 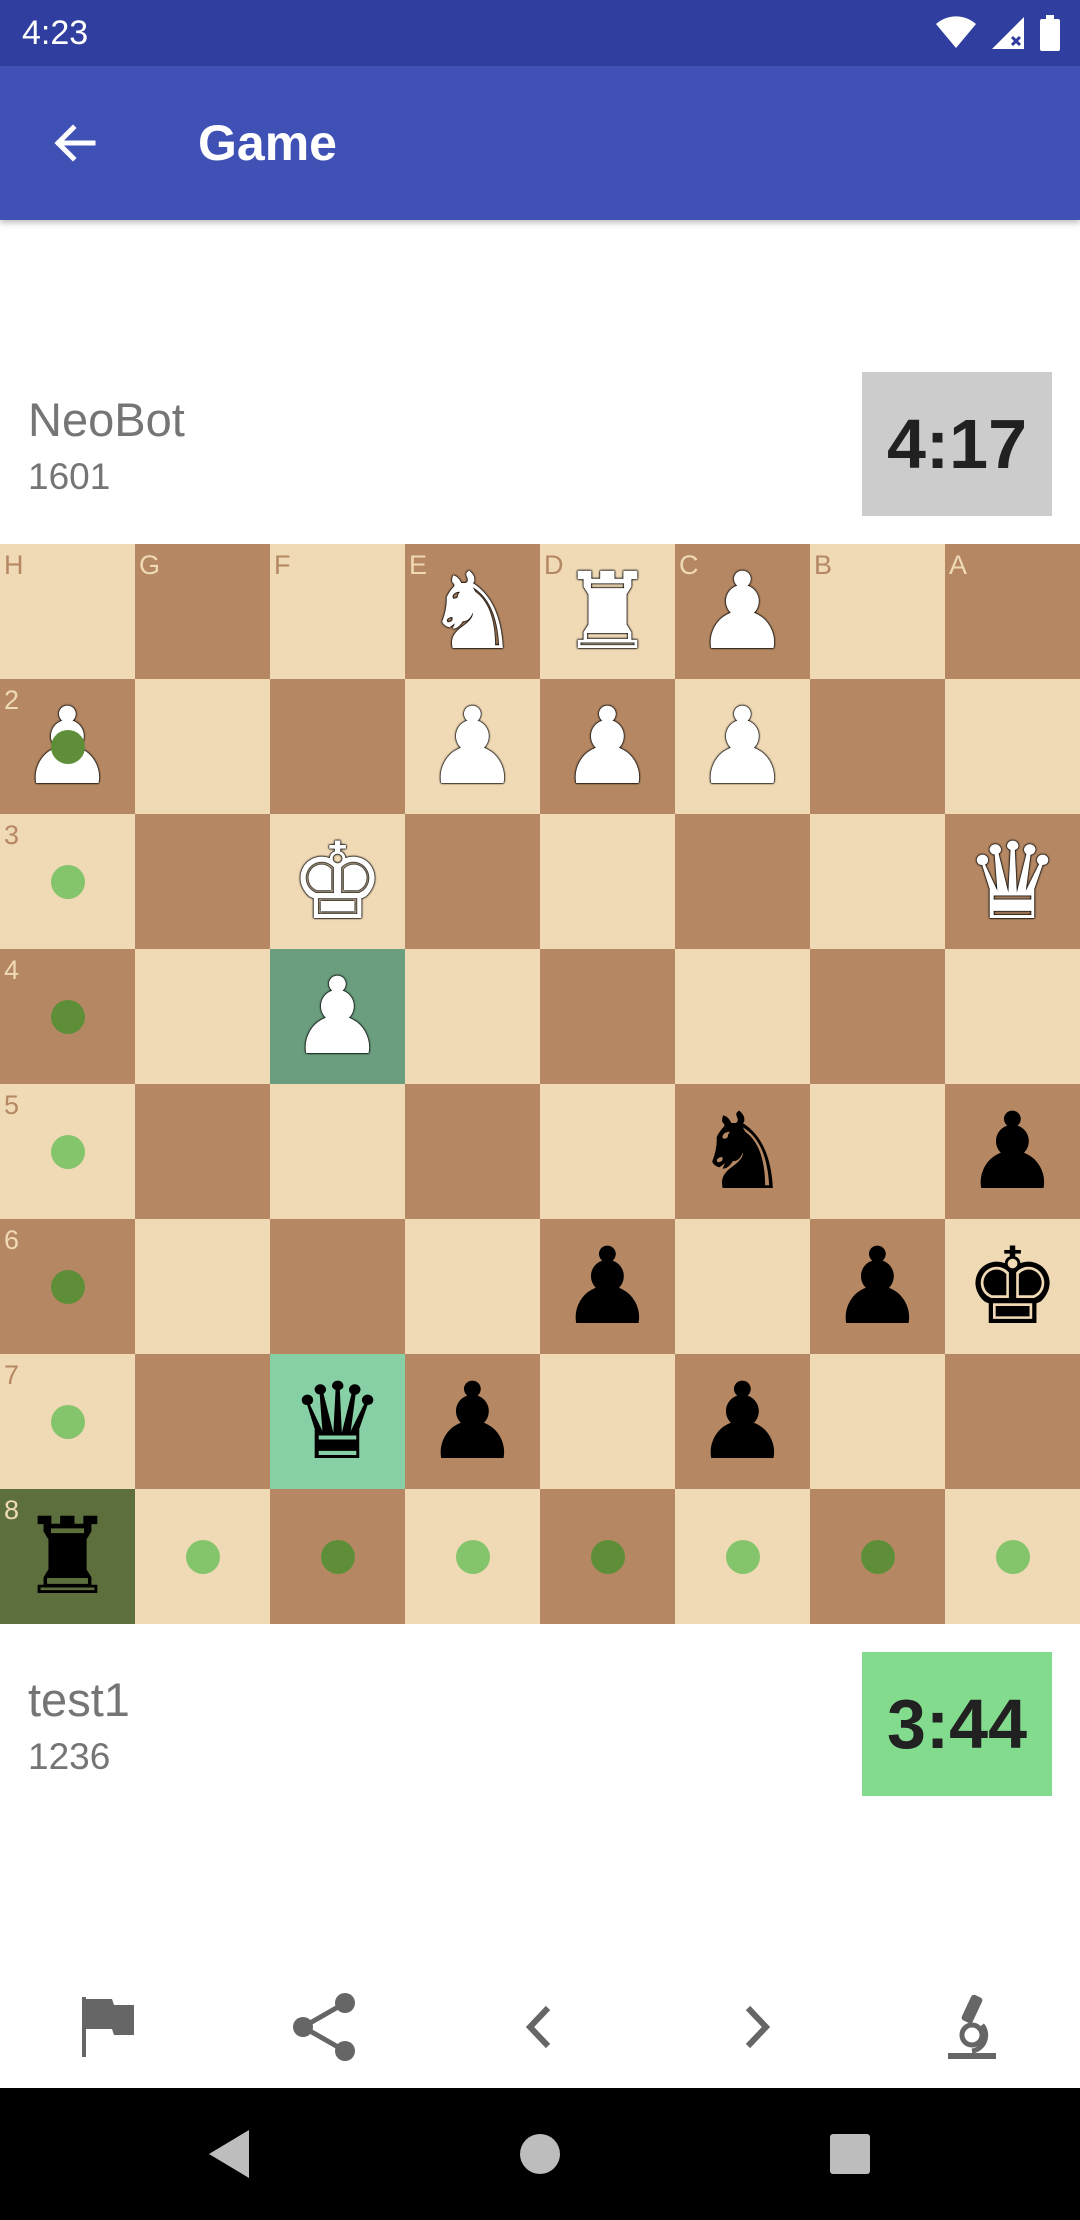 I want to click on square-h3: 3, so click(x=67, y=881).